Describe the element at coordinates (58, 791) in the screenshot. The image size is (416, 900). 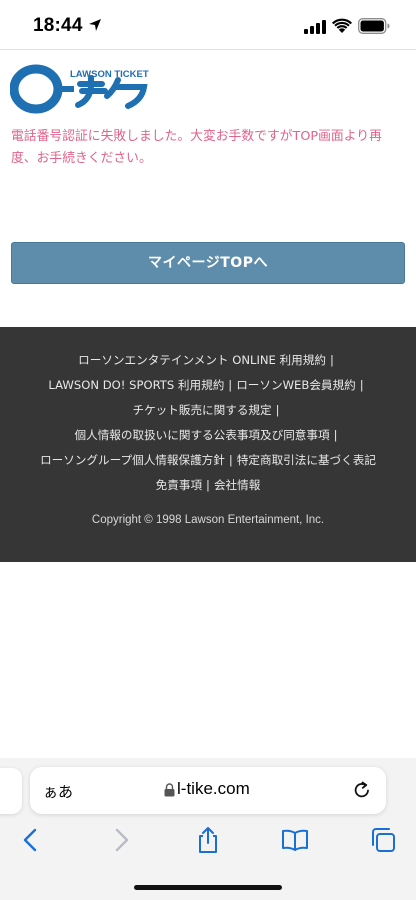
I see `page-settings-button: ぁあ` at that location.